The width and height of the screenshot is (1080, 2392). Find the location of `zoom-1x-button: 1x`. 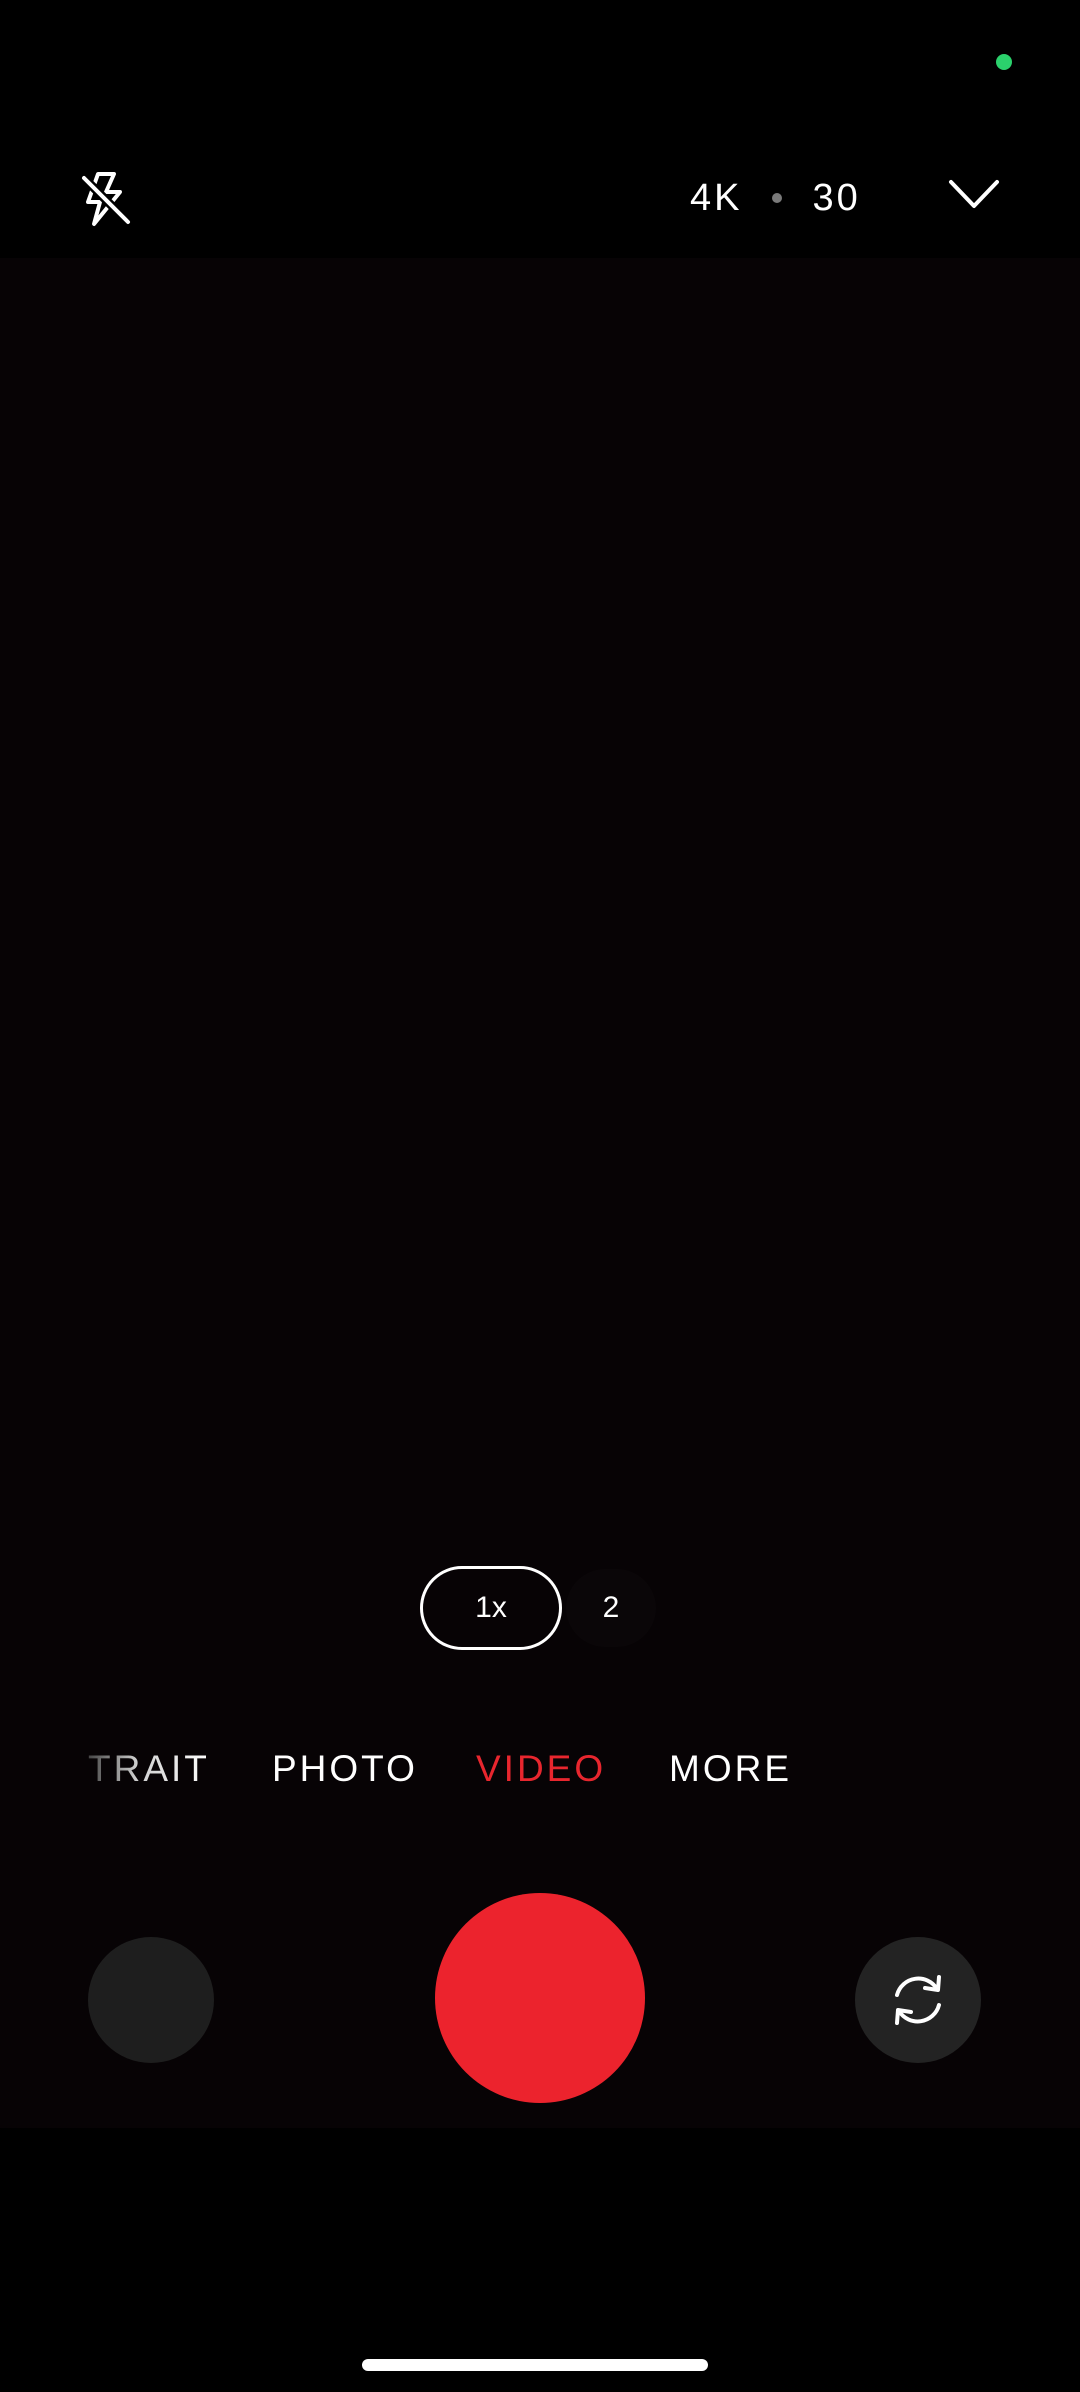

zoom-1x-button: 1x is located at coordinates (491, 1608).